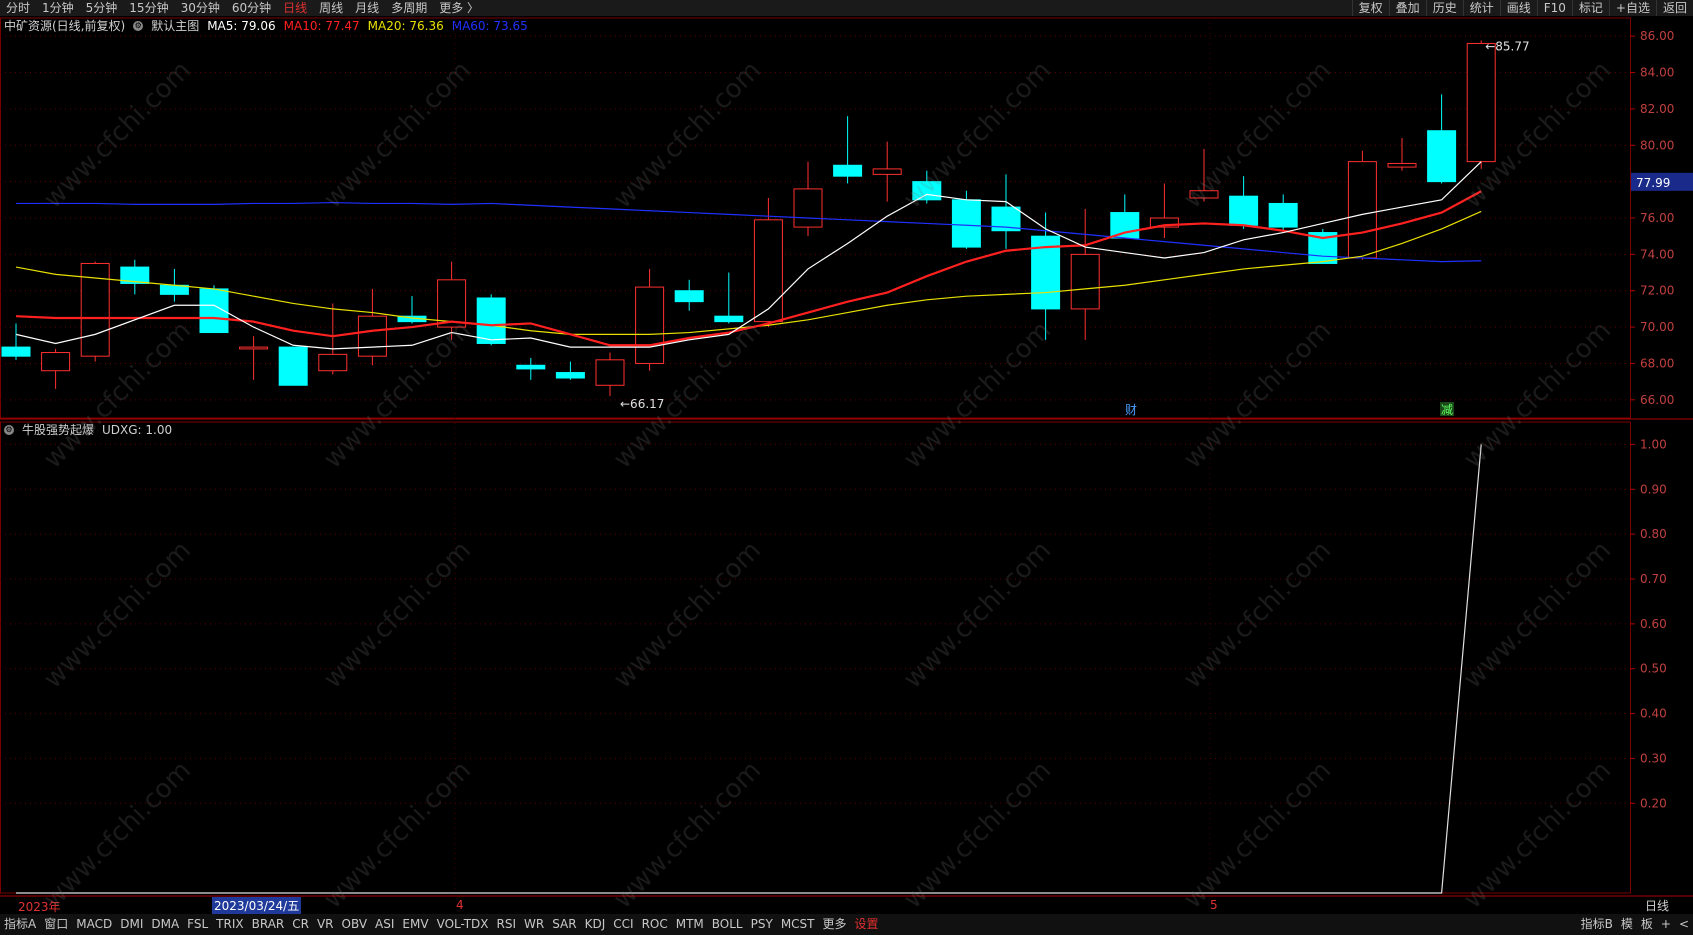 This screenshot has width=1693, height=935. I want to click on indicator-tab-5: FSL, so click(197, 924).